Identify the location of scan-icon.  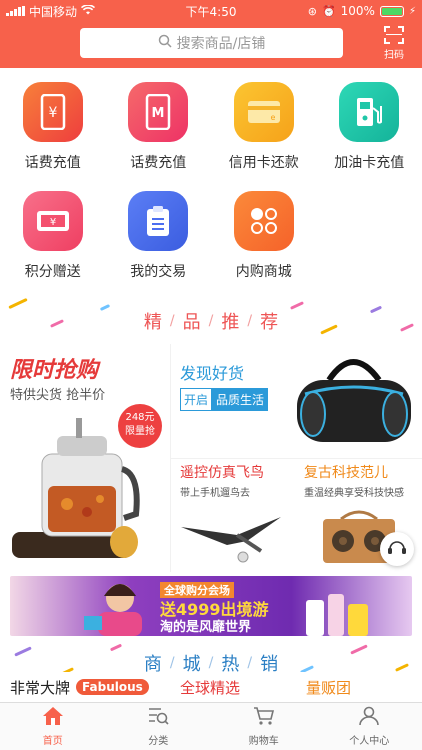
(394, 35).